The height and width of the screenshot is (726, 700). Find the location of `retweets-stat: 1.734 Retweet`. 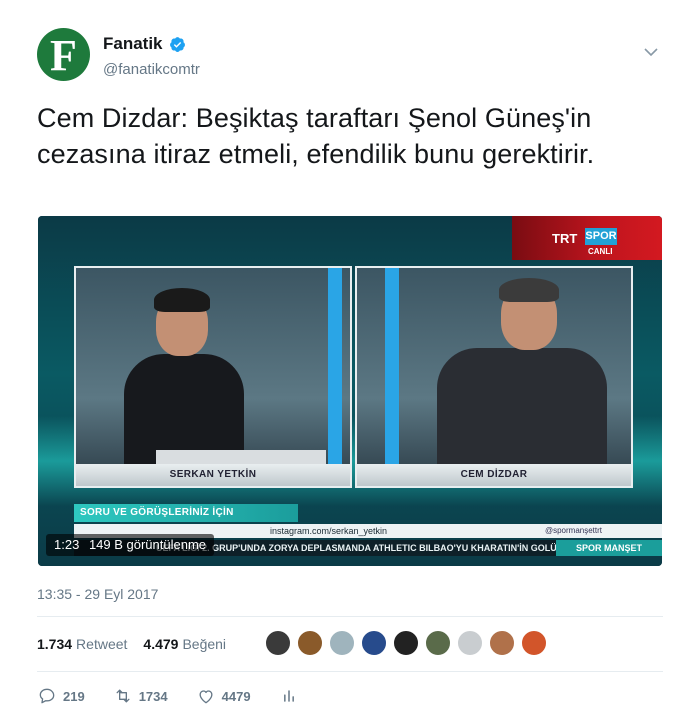

retweets-stat: 1.734 Retweet is located at coordinates (82, 644).